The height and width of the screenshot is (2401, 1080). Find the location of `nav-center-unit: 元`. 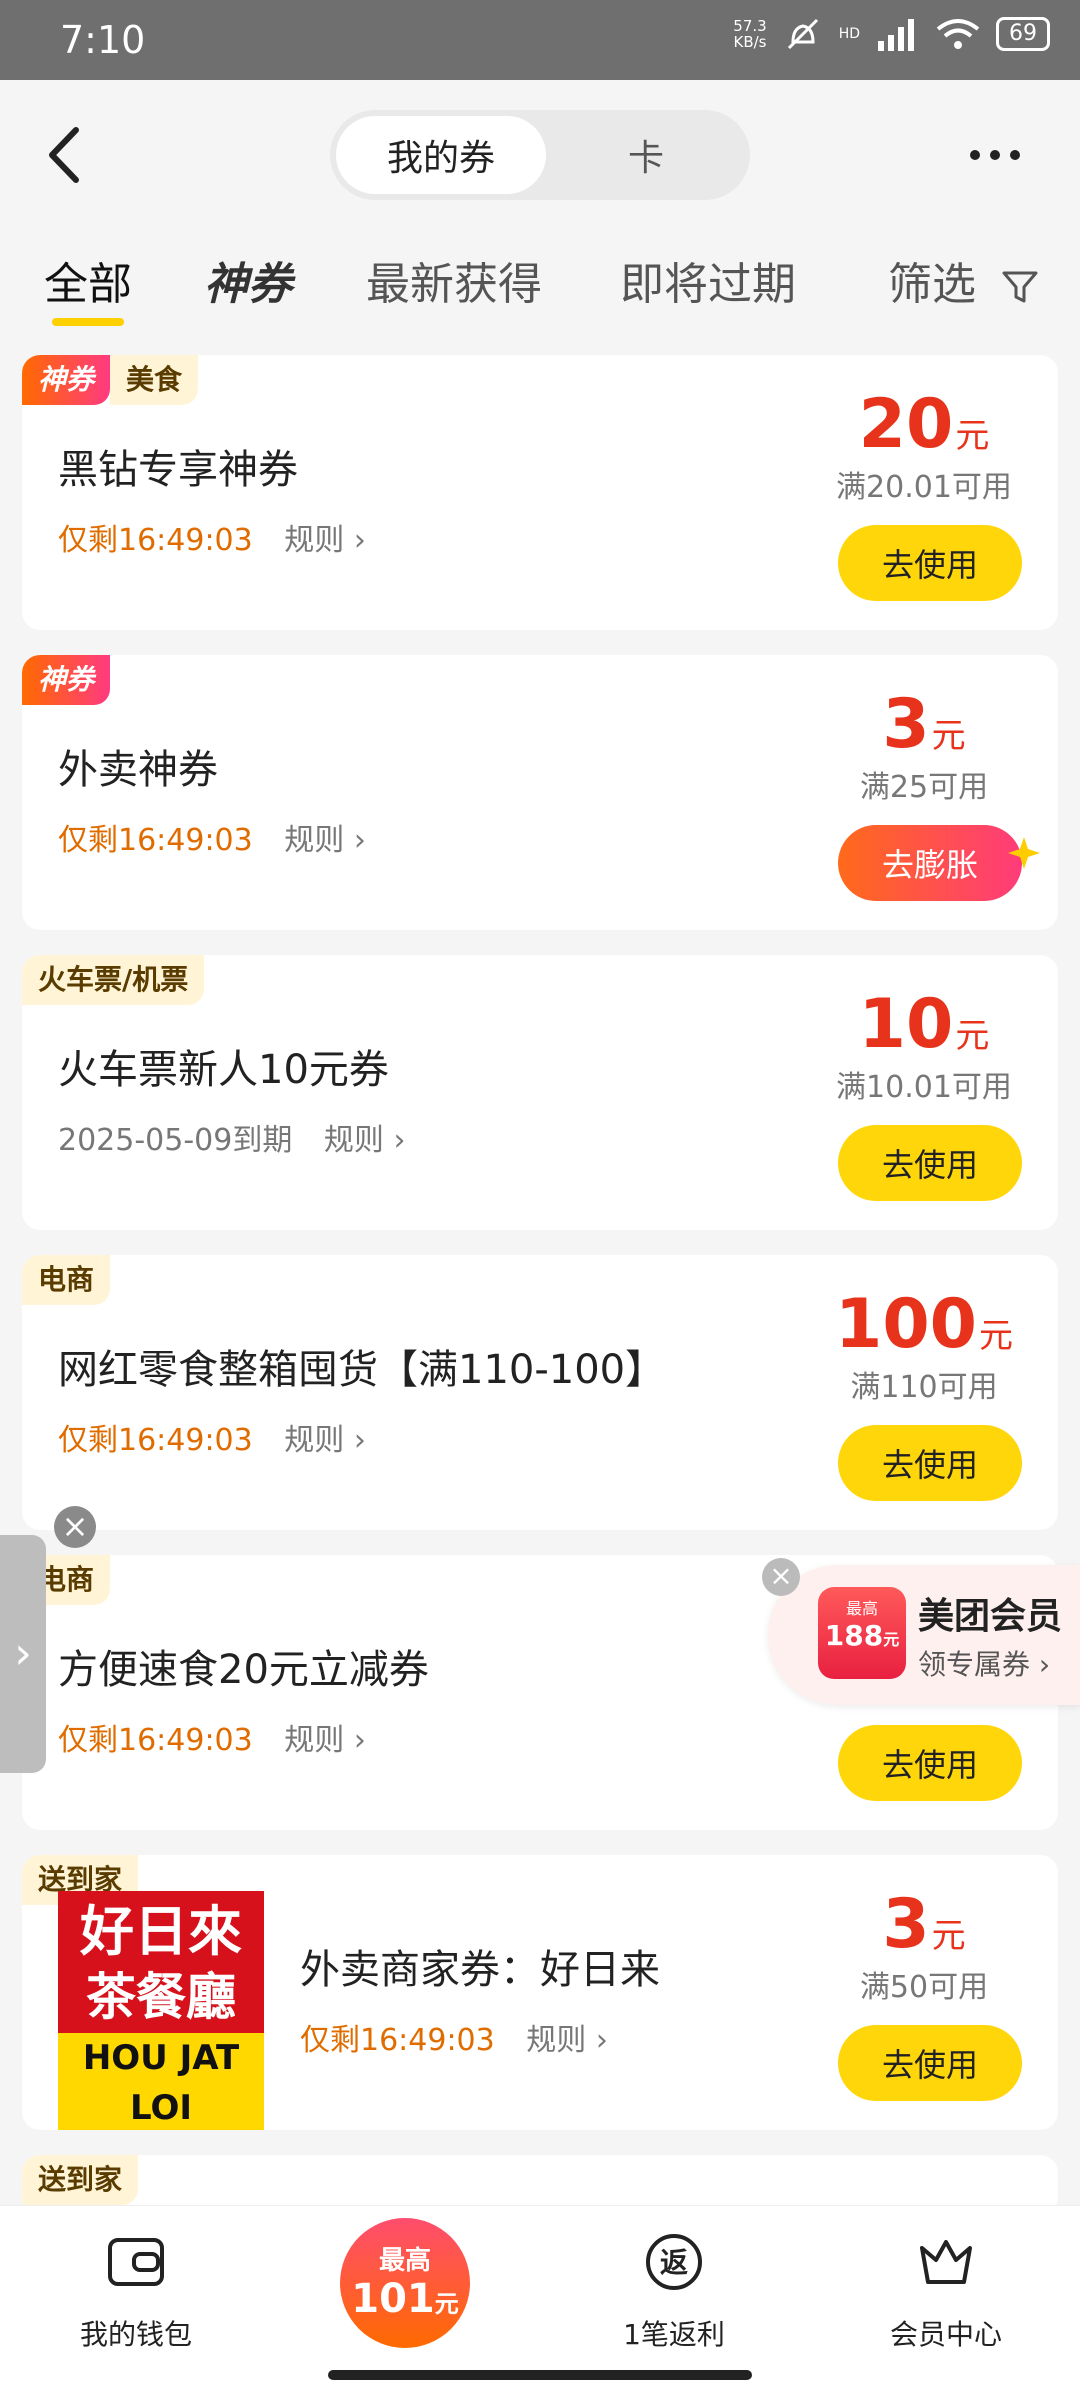

nav-center-unit: 元 is located at coordinates (446, 2304).